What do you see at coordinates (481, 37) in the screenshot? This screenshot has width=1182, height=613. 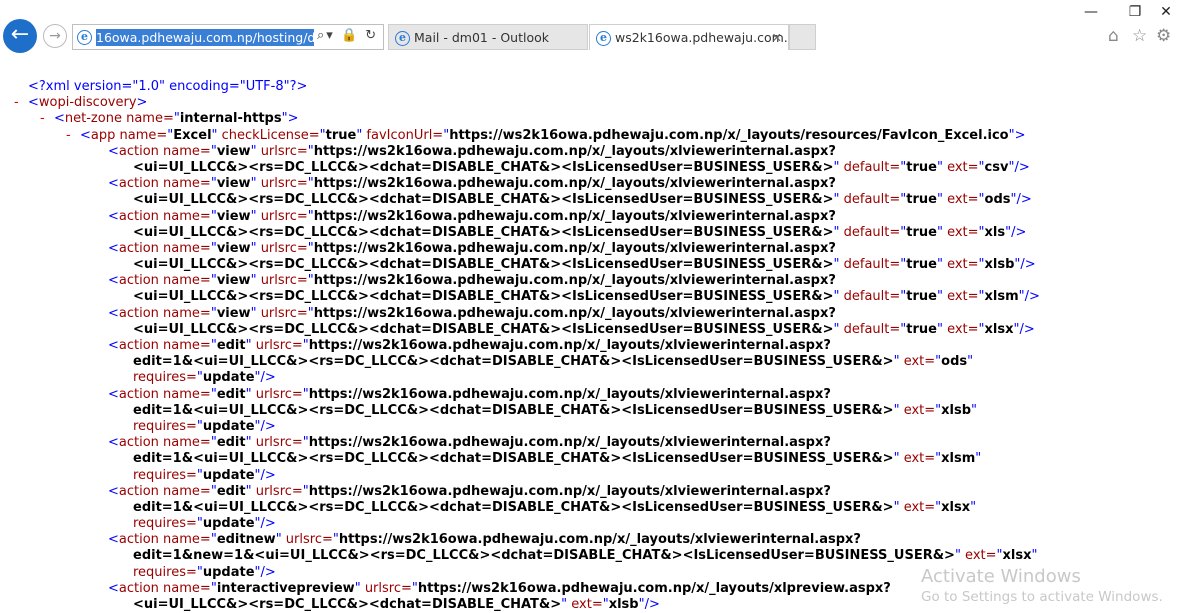 I see `tab-label: Mail - dm01 - Outlook` at bounding box center [481, 37].